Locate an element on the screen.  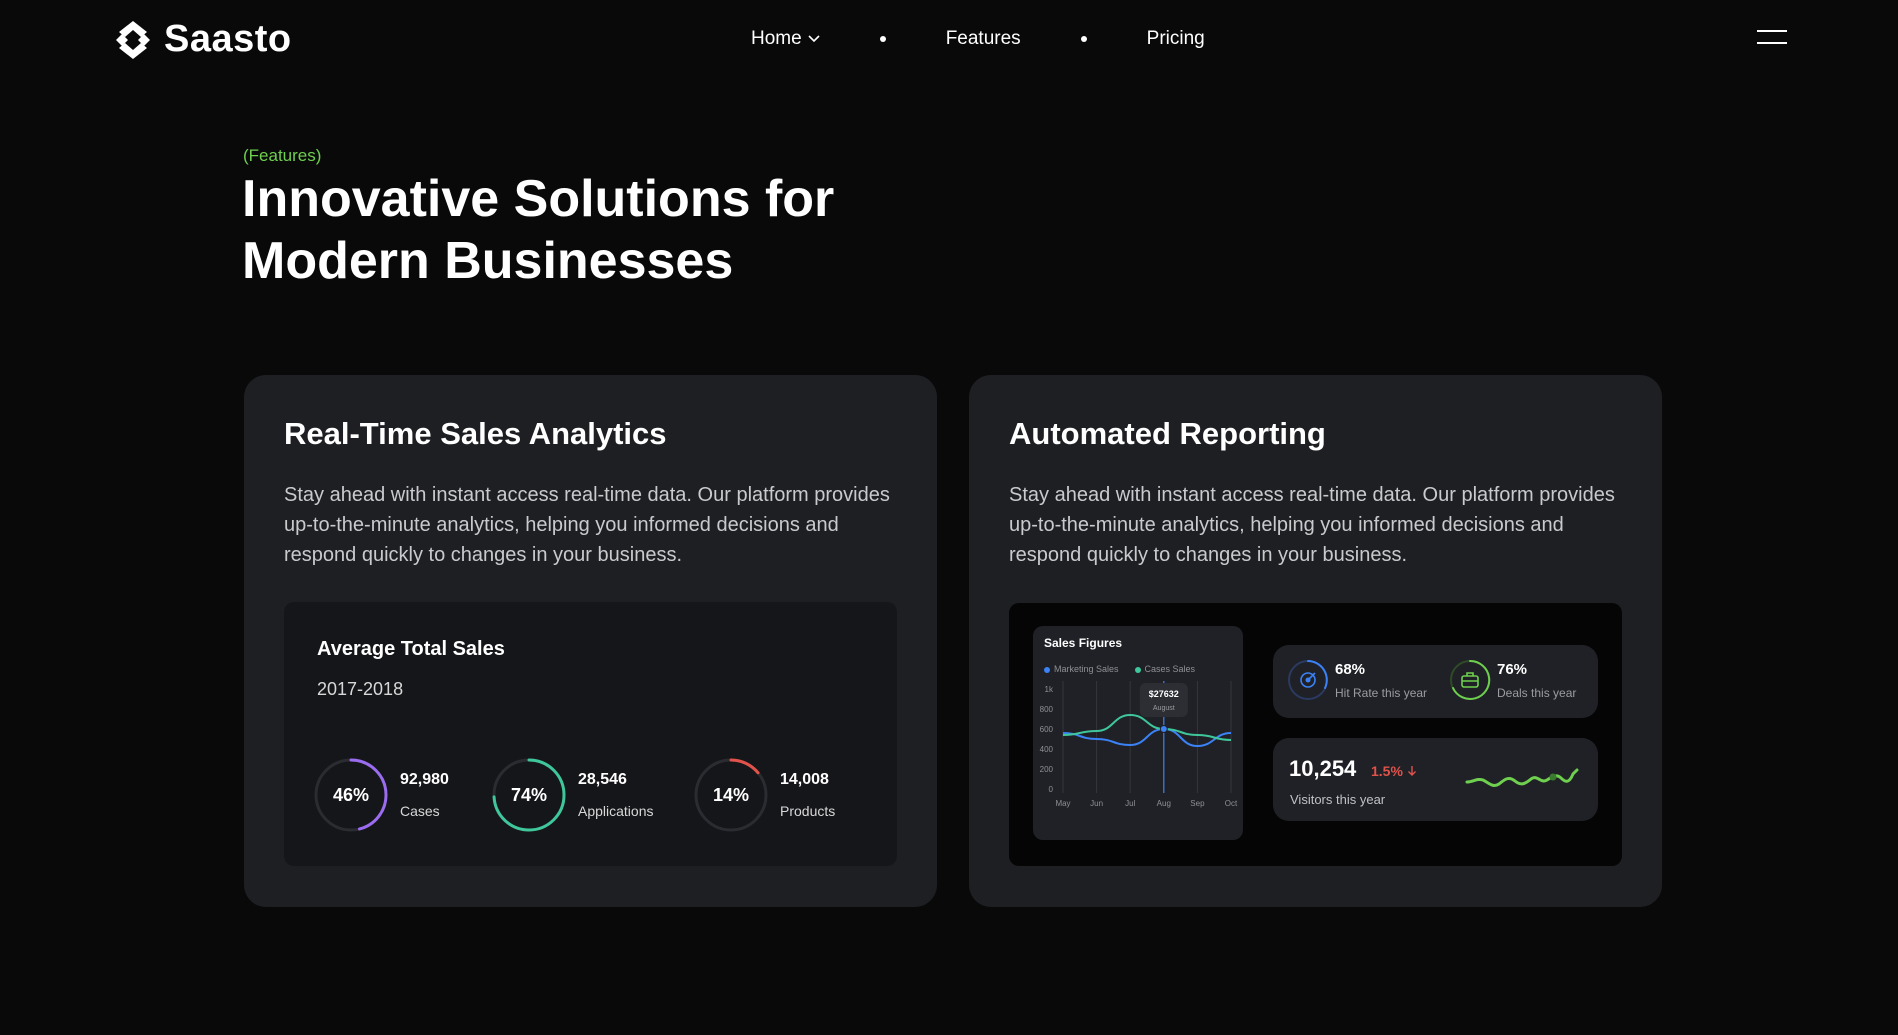
visitors-panel: 10,254 1.5% Visitors this year is located at coordinates (1435, 779).